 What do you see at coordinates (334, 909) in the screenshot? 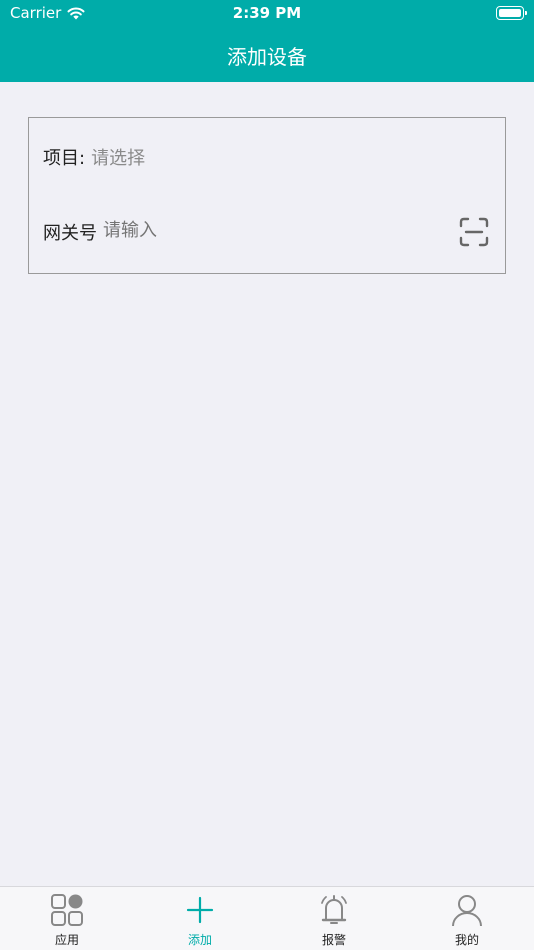
I see `bell-icon` at bounding box center [334, 909].